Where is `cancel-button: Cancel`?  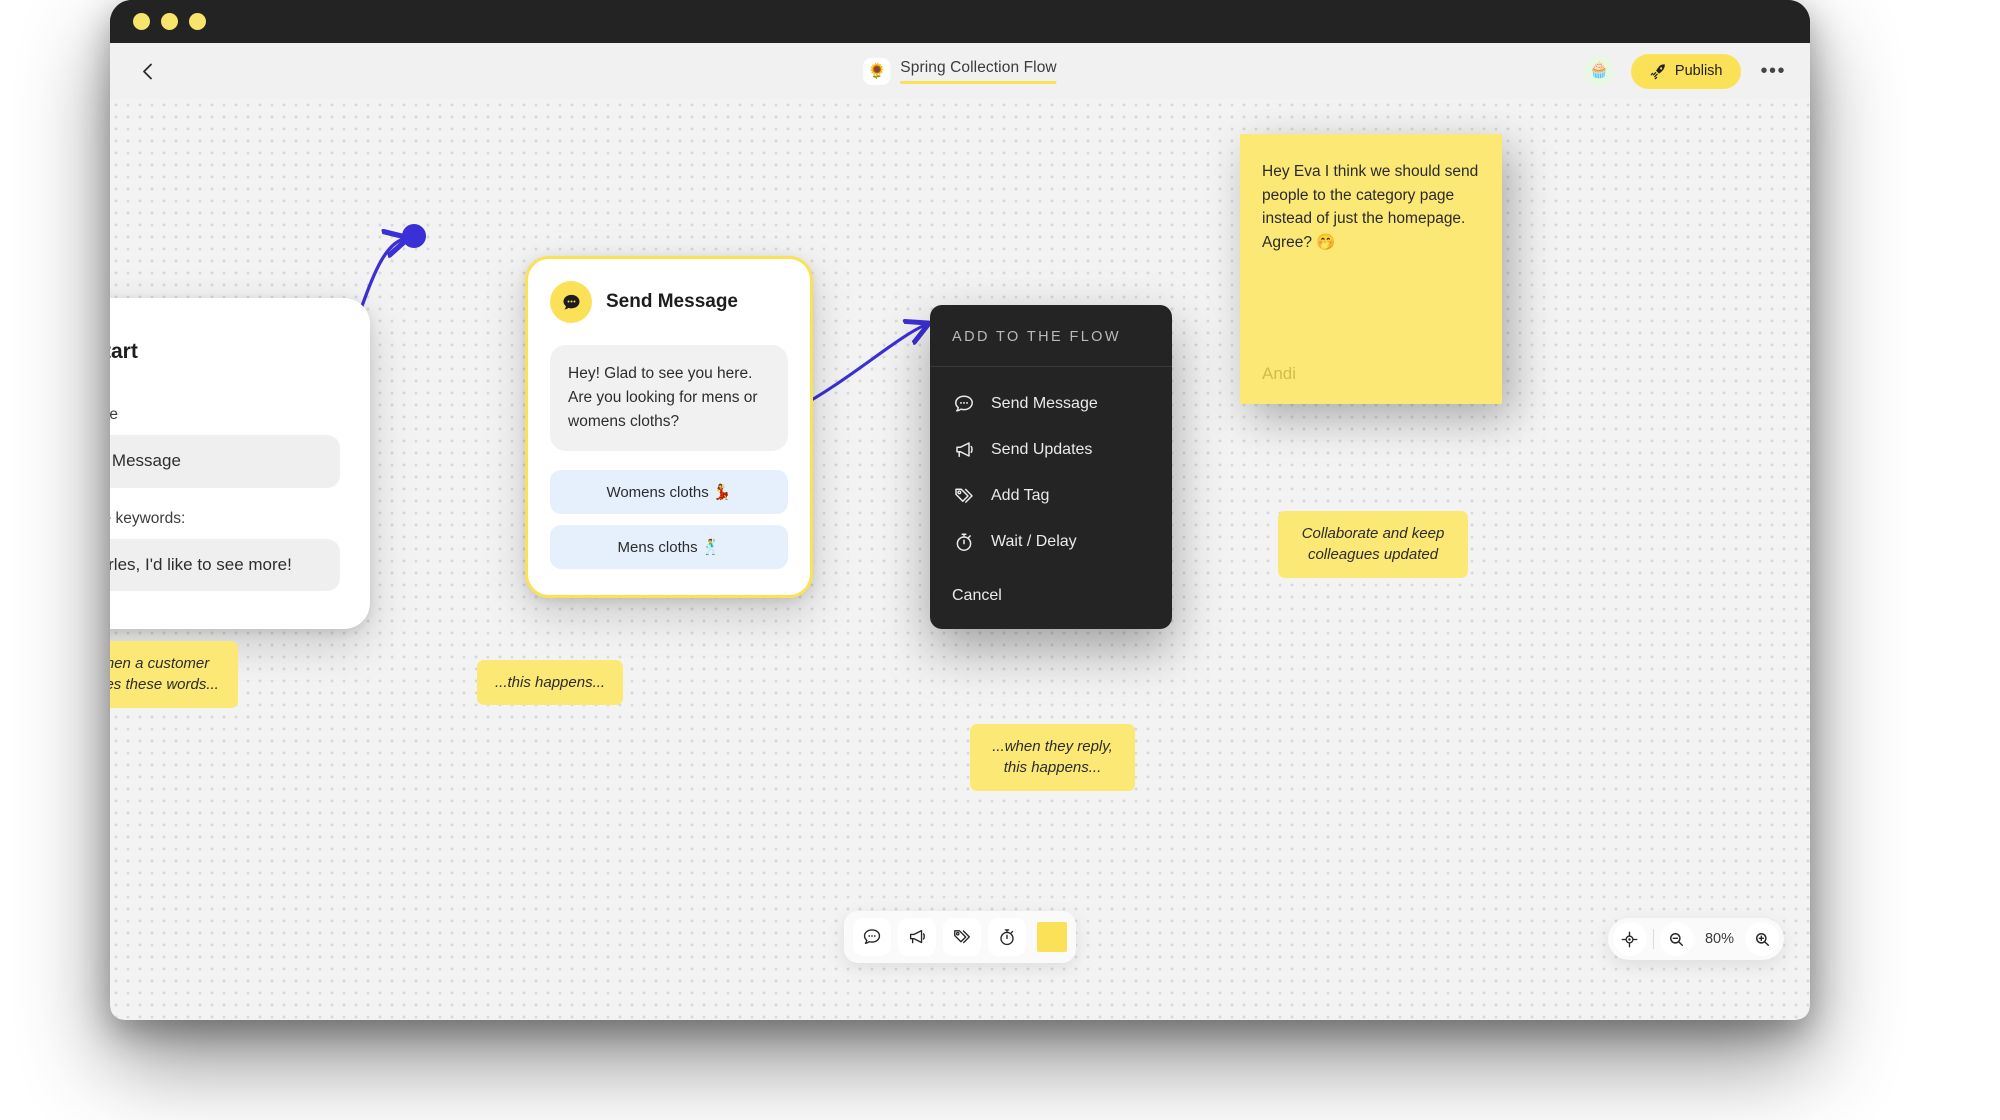 cancel-button: Cancel is located at coordinates (1051, 600).